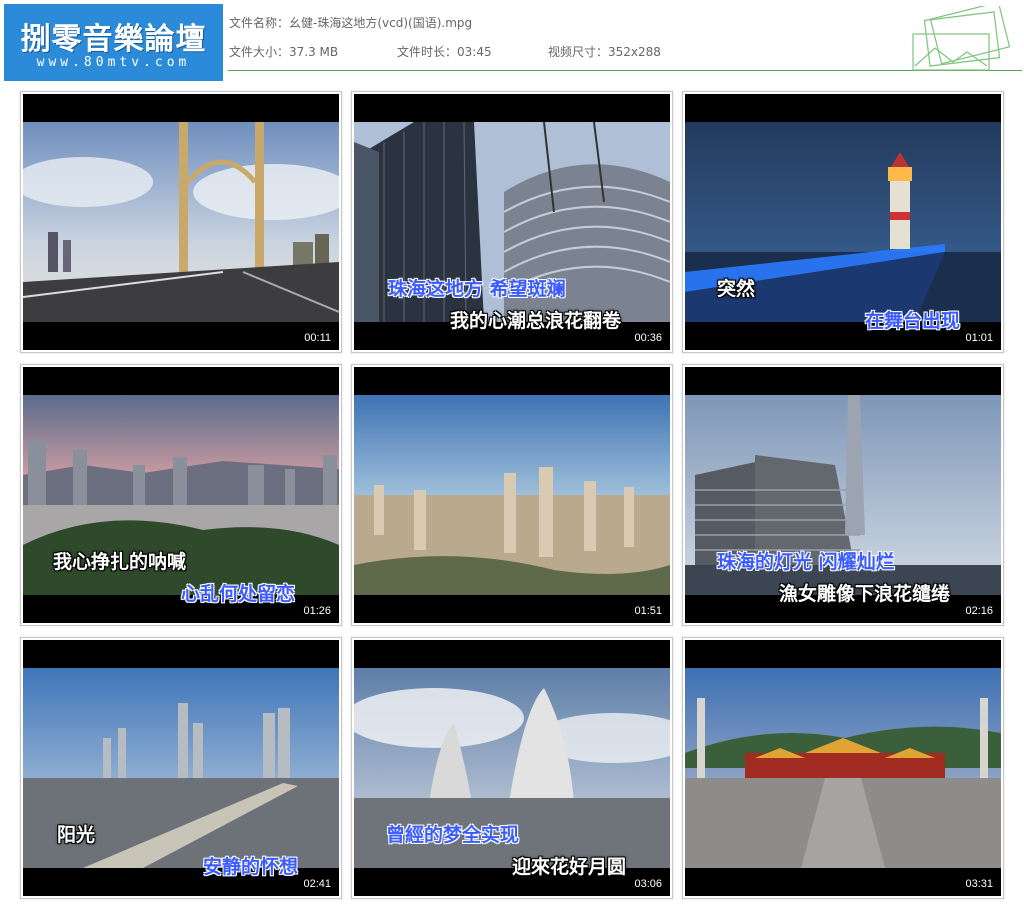 The image size is (1024, 918). I want to click on logo-title: 捌零音樂論壇, so click(113, 39).